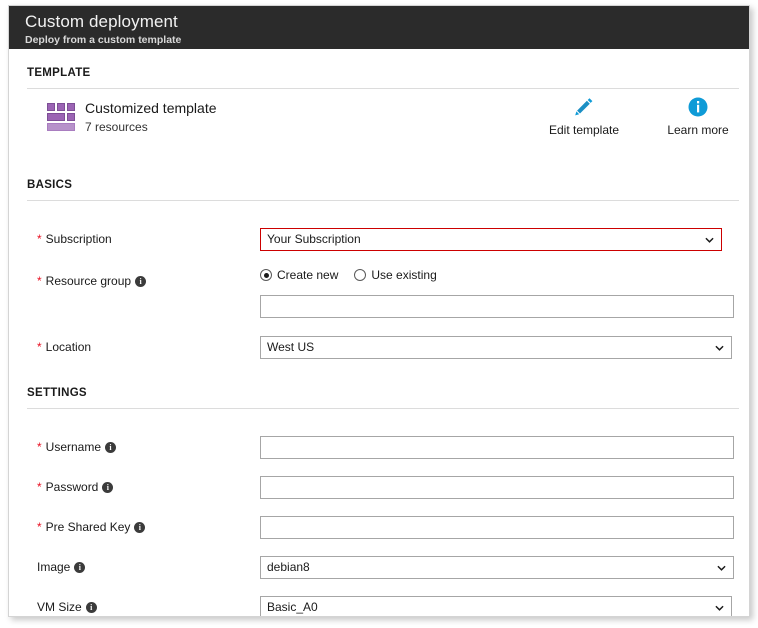  I want to click on label-image-text: Image, so click(54, 567).